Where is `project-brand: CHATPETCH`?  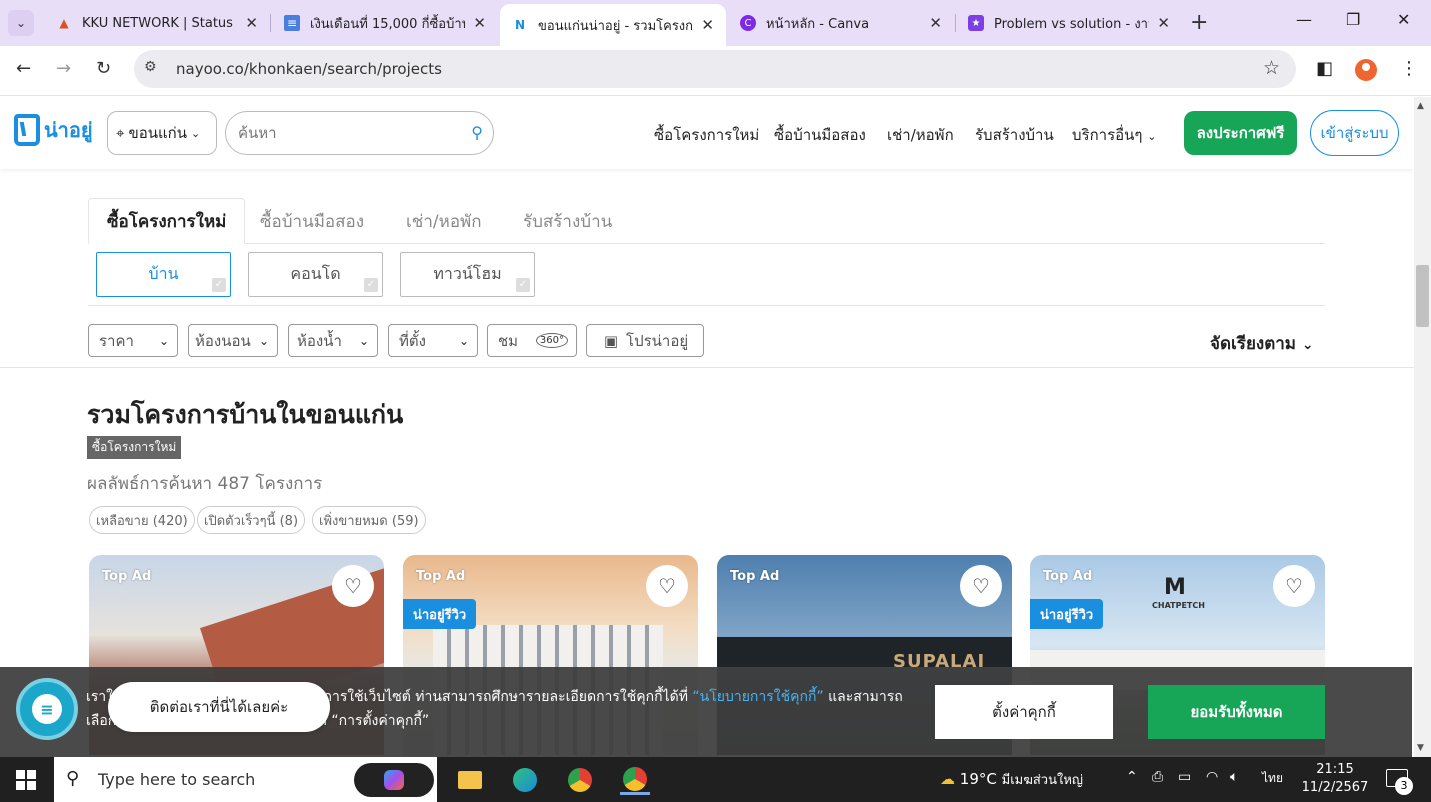
project-brand: CHATPETCH is located at coordinates (1178, 605).